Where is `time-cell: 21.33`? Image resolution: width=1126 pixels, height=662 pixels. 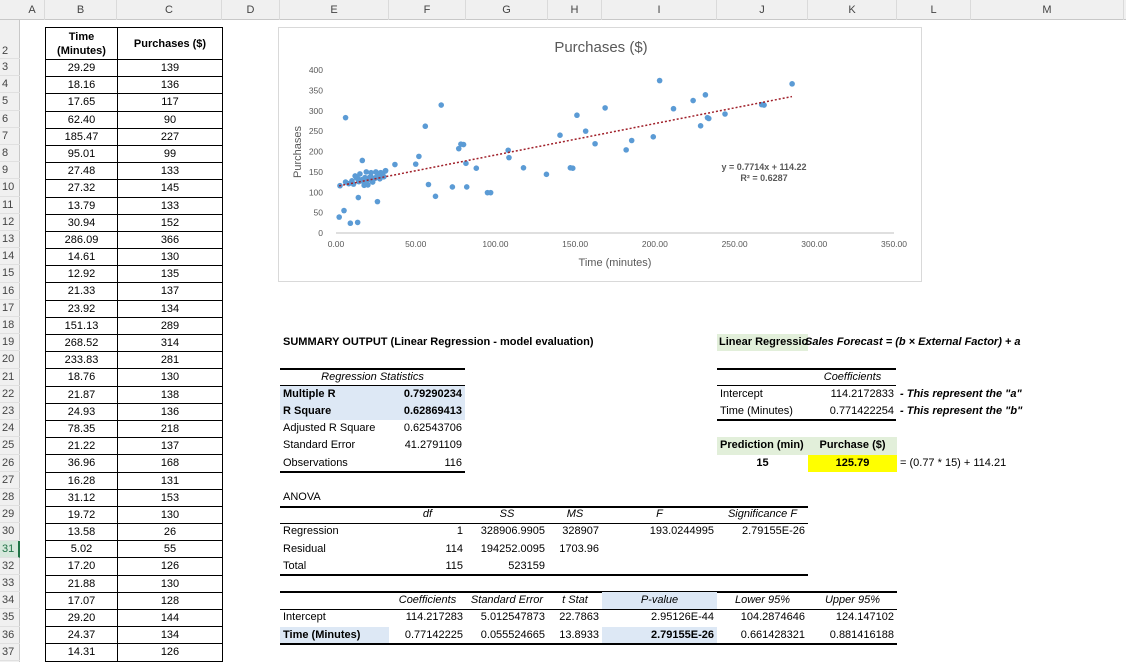 time-cell: 21.33 is located at coordinates (81, 291).